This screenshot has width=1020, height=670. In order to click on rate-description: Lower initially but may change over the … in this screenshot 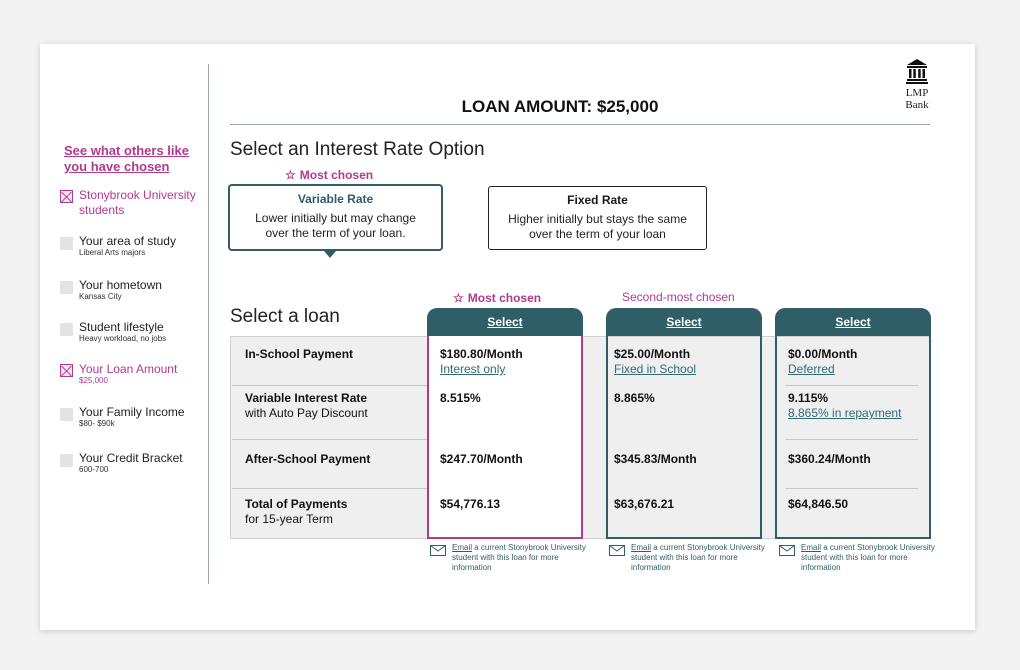, I will do `click(335, 225)`.